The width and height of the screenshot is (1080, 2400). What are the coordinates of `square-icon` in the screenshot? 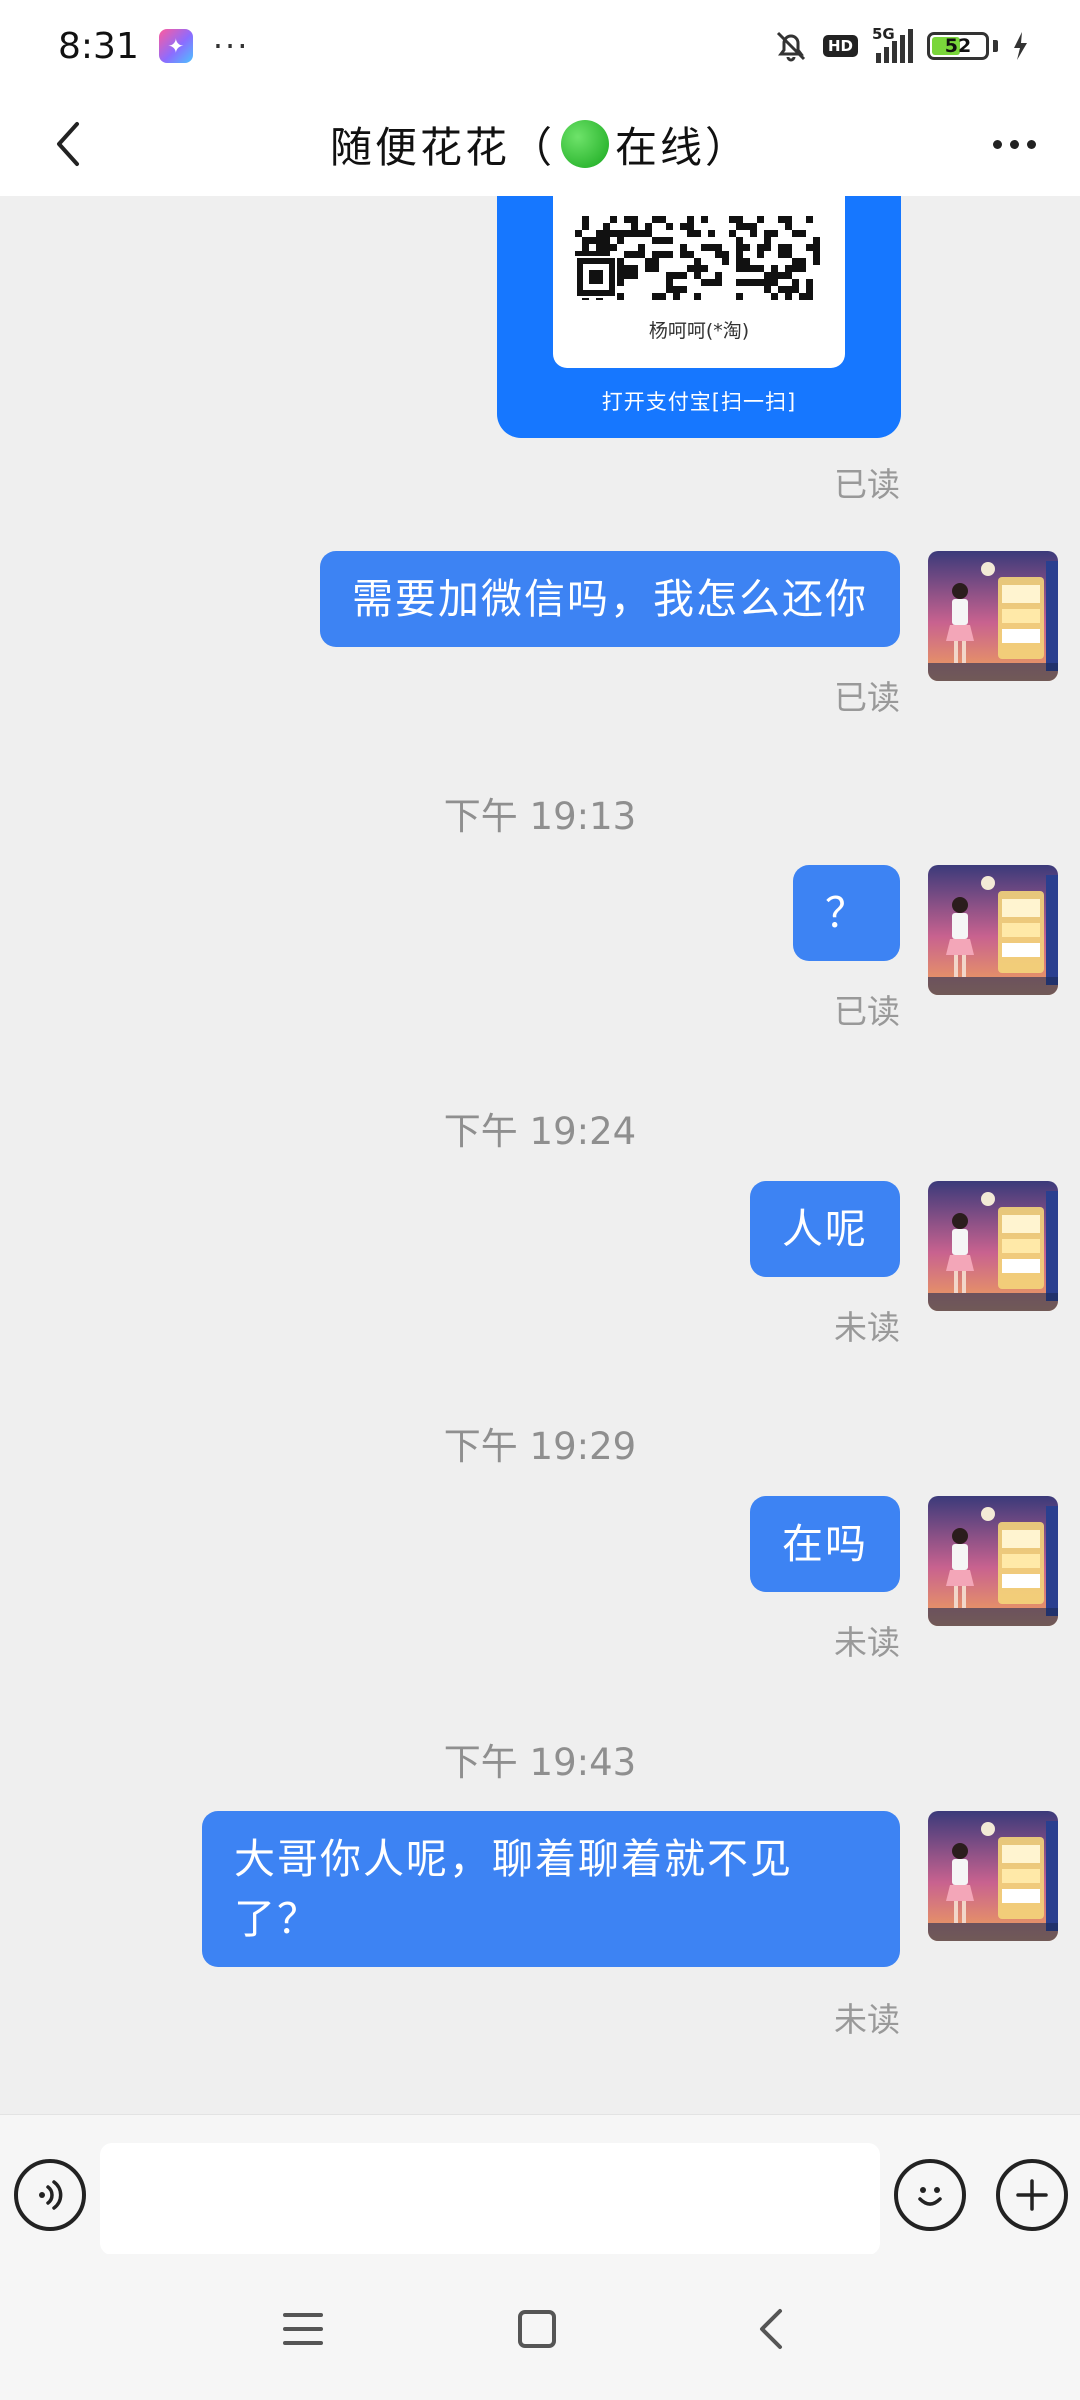 It's located at (537, 2329).